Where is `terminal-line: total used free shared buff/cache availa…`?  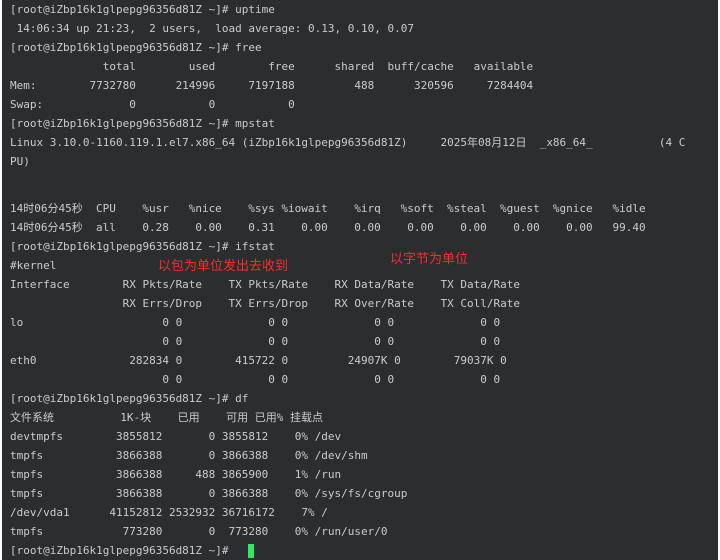 terminal-line: total used free shared buff/cache availa… is located at coordinates (272, 66).